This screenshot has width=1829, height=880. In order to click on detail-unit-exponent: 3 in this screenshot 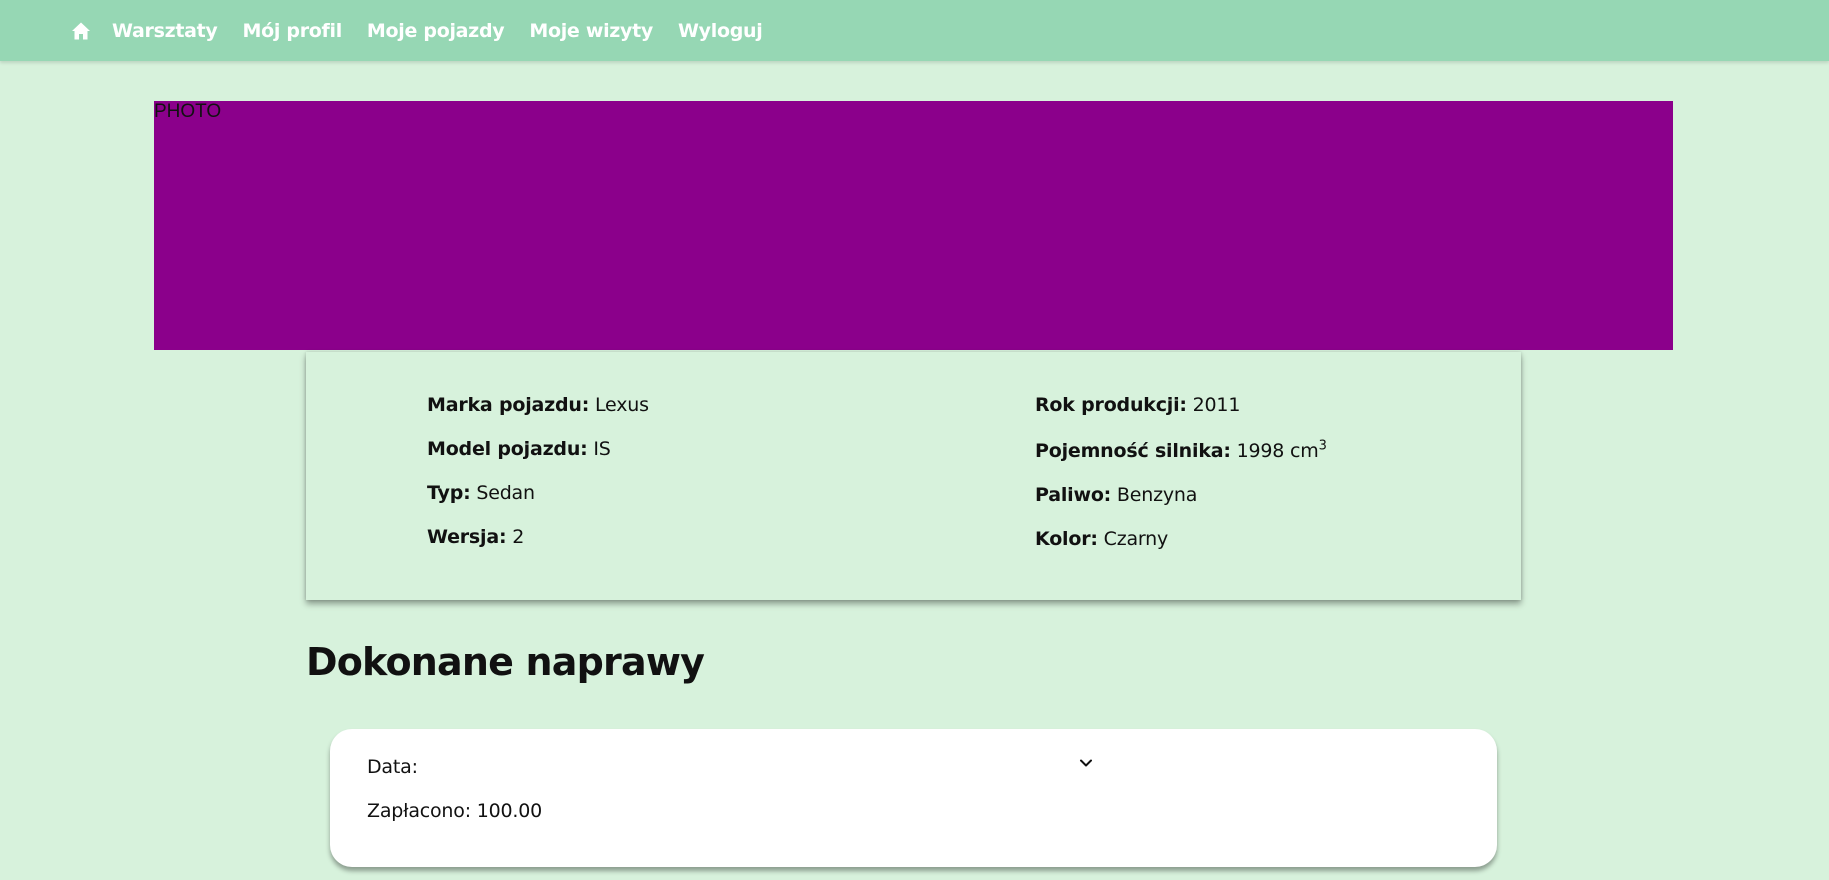, I will do `click(1322, 446)`.